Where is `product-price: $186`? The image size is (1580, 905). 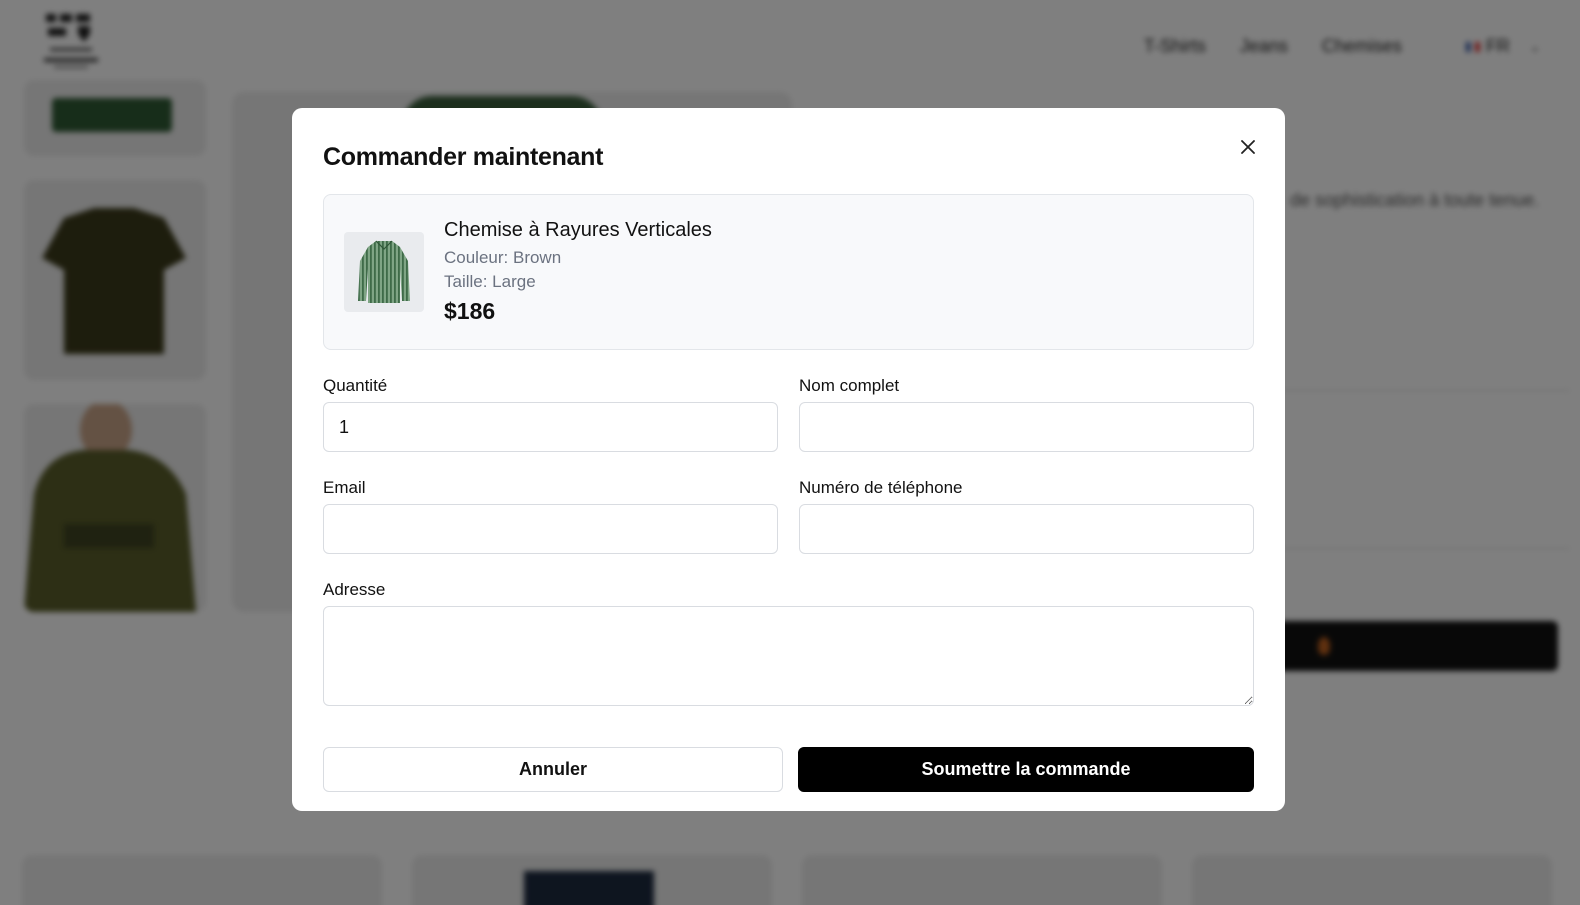 product-price: $186 is located at coordinates (470, 311).